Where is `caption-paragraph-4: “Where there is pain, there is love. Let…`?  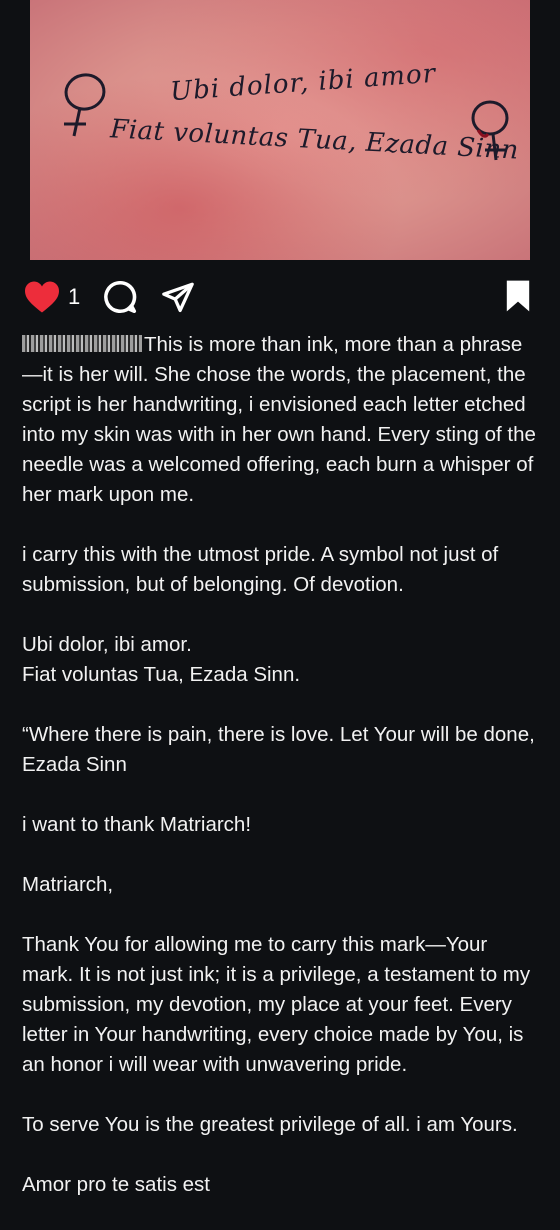
caption-paragraph-4: “Where there is pain, there is love. Let… is located at coordinates (281, 749).